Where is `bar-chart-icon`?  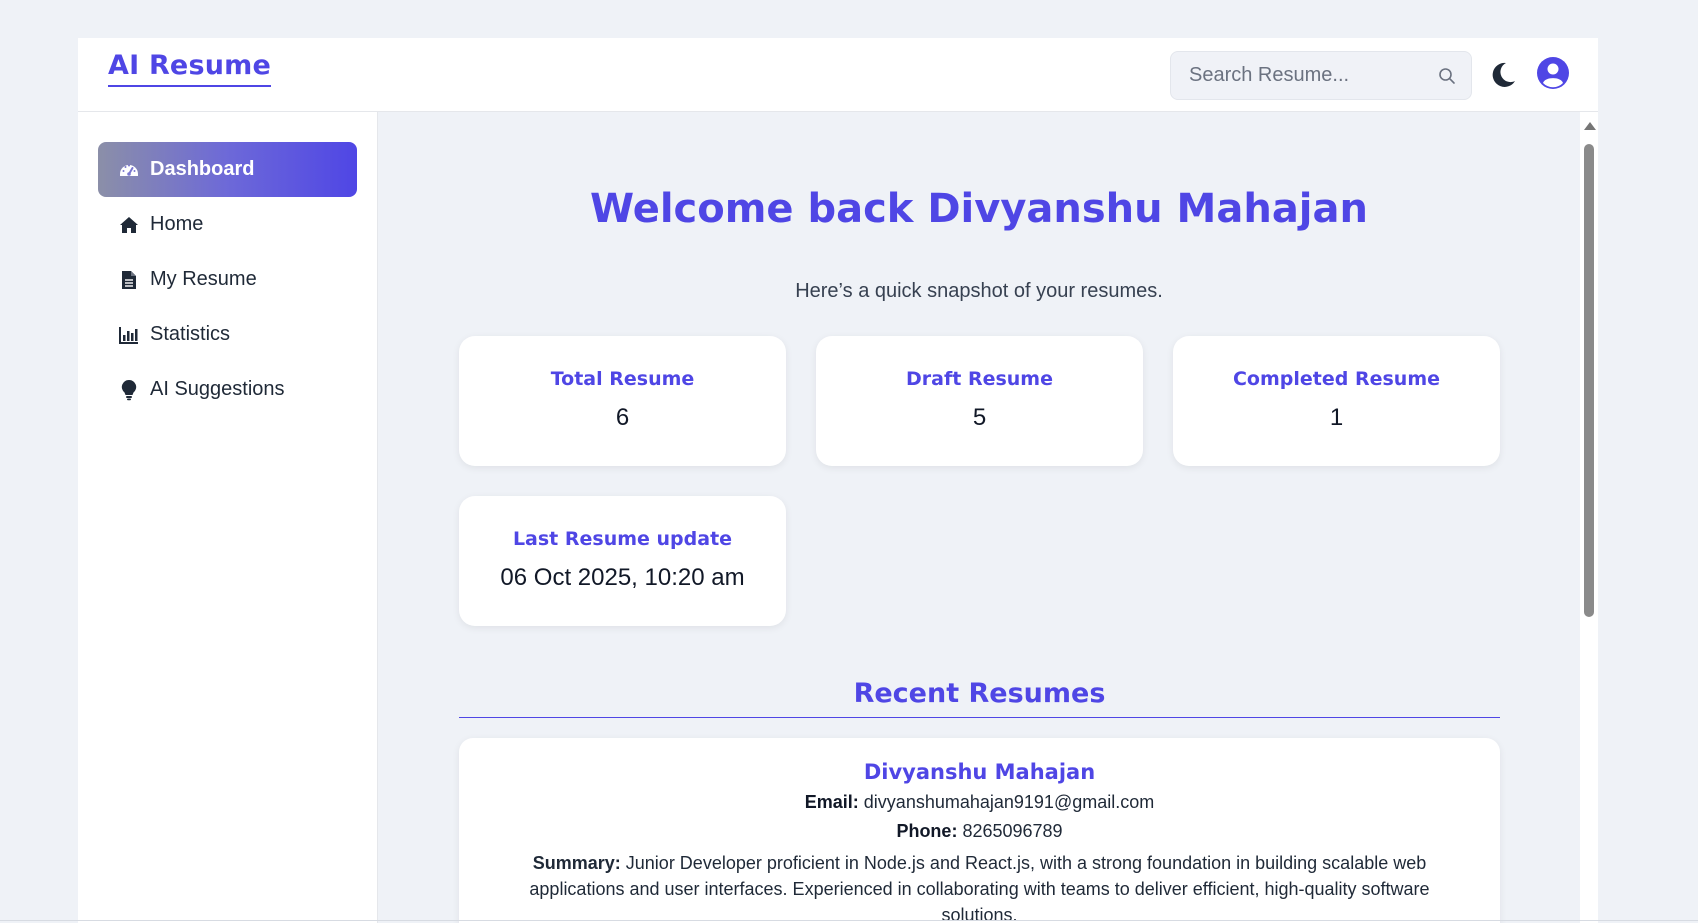 bar-chart-icon is located at coordinates (129, 335).